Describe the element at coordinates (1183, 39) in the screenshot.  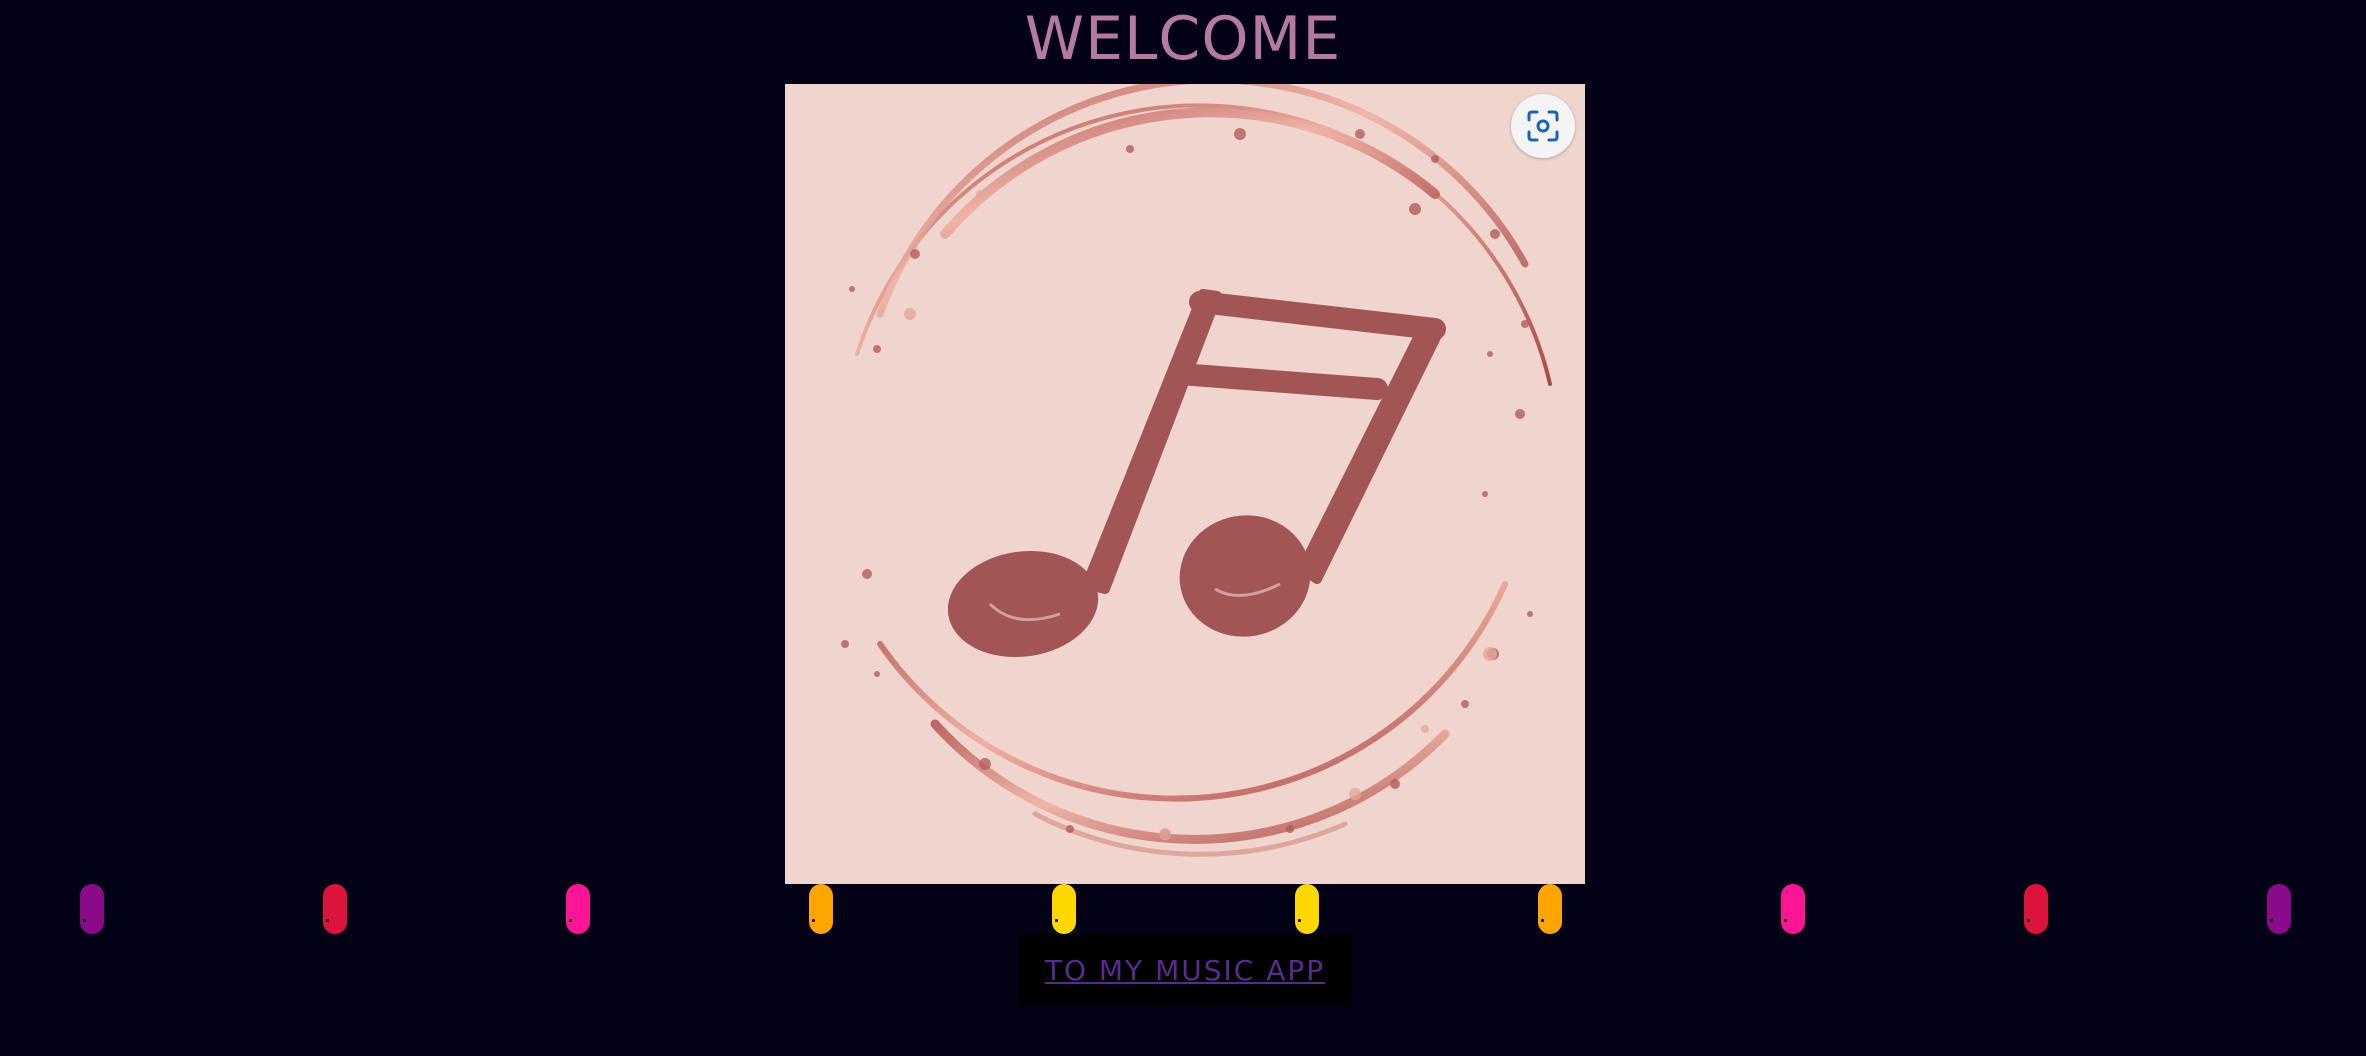
I see `page-title: WELCOME` at that location.